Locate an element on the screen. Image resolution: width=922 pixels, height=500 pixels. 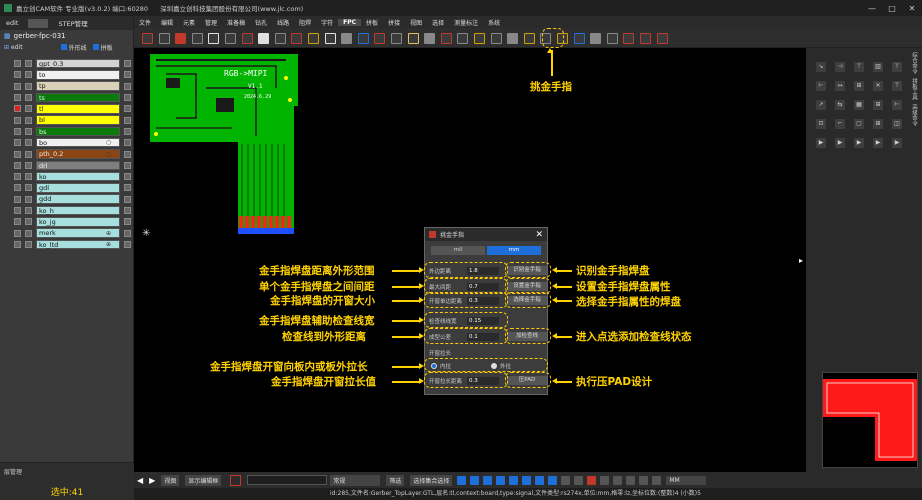
panel-collapse-icon: ▸ is located at coordinates (801, 260).